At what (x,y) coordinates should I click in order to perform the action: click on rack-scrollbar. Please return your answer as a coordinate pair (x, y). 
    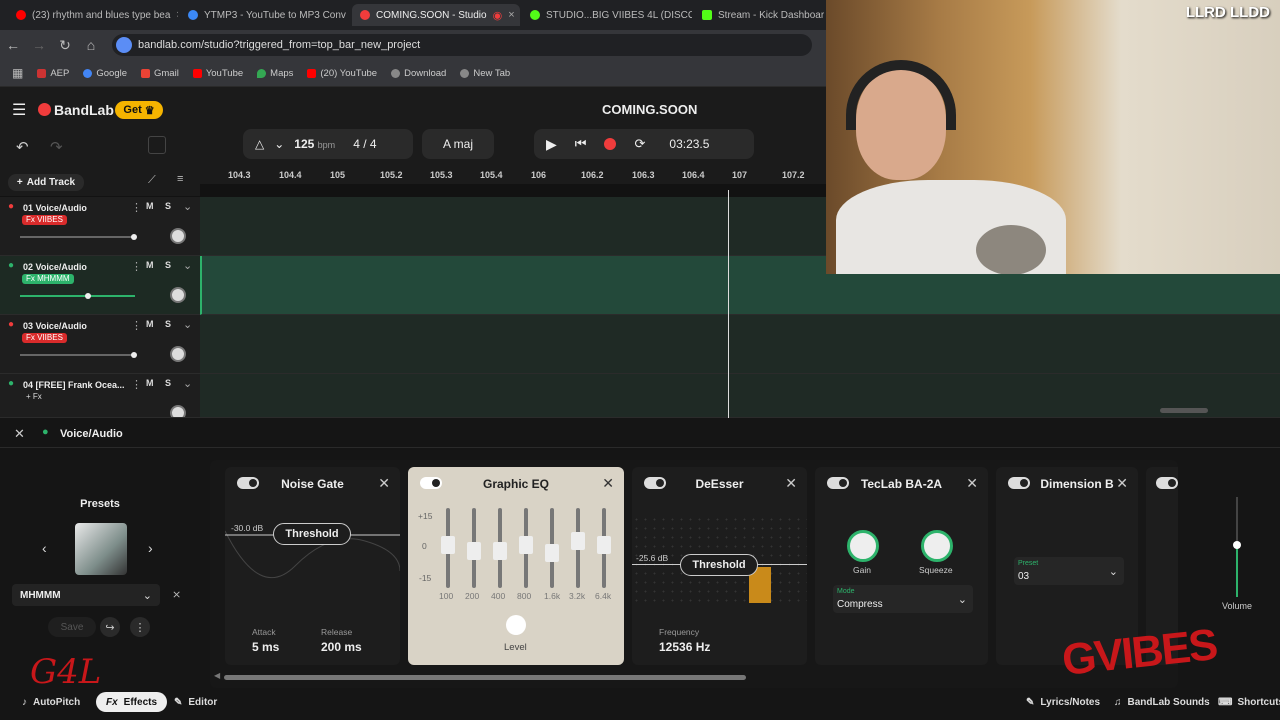
    Looking at the image, I should click on (485, 677).